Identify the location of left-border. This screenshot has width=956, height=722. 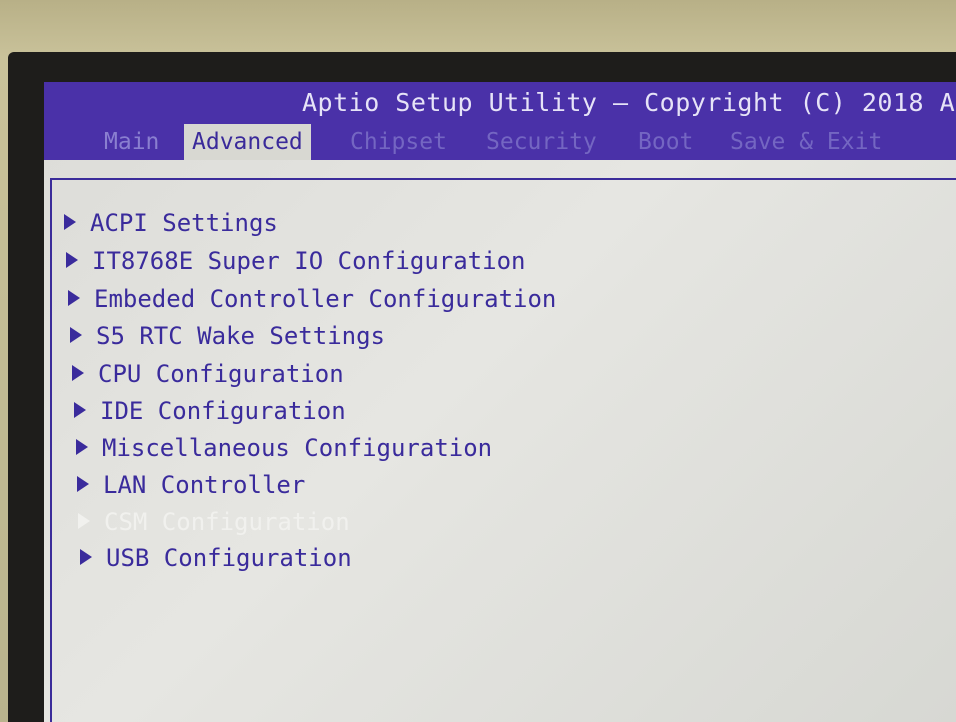
(51, 450).